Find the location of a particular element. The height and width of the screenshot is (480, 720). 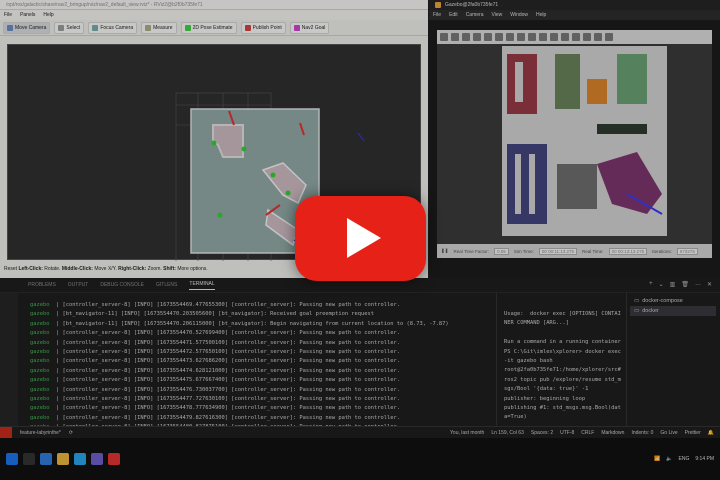

focus-camera-button: Focus Camera is located at coordinates (113, 27).